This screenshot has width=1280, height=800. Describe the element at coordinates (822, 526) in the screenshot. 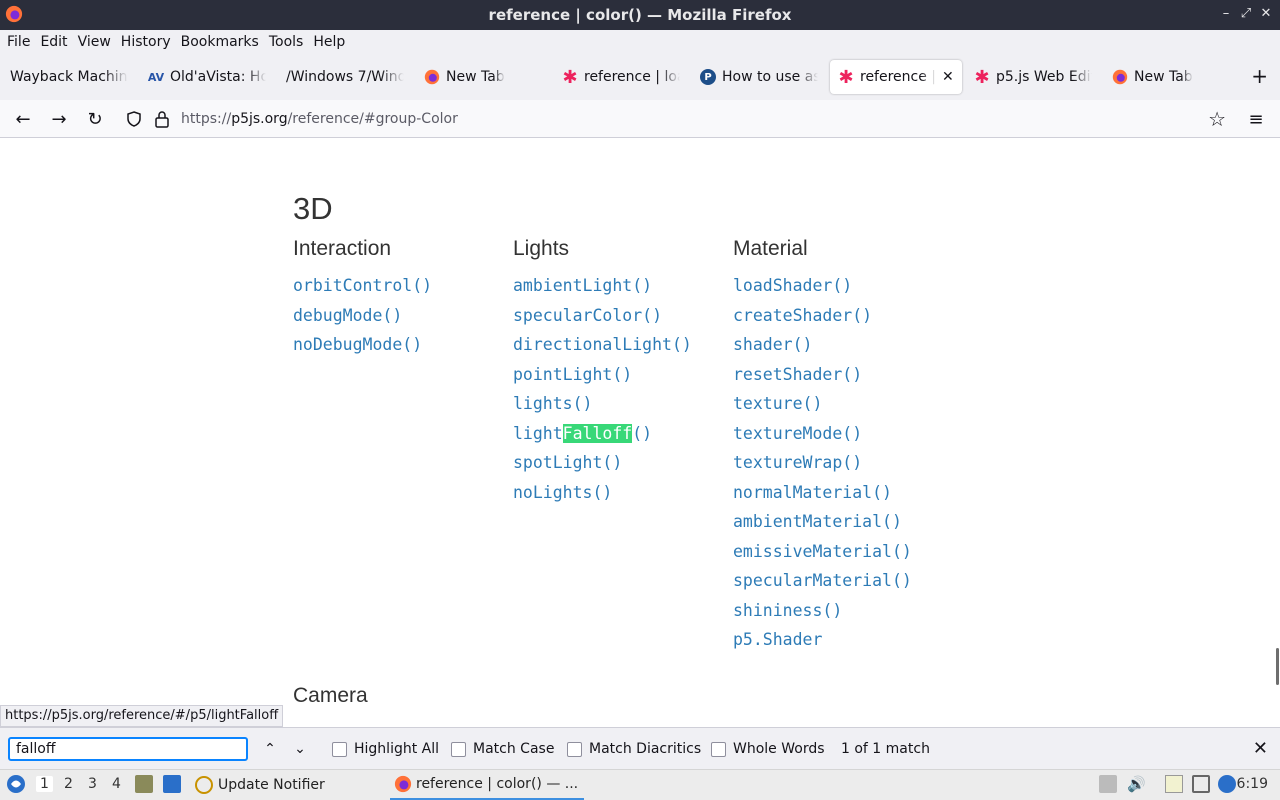

I see `ref-link: ambientMaterial()` at that location.